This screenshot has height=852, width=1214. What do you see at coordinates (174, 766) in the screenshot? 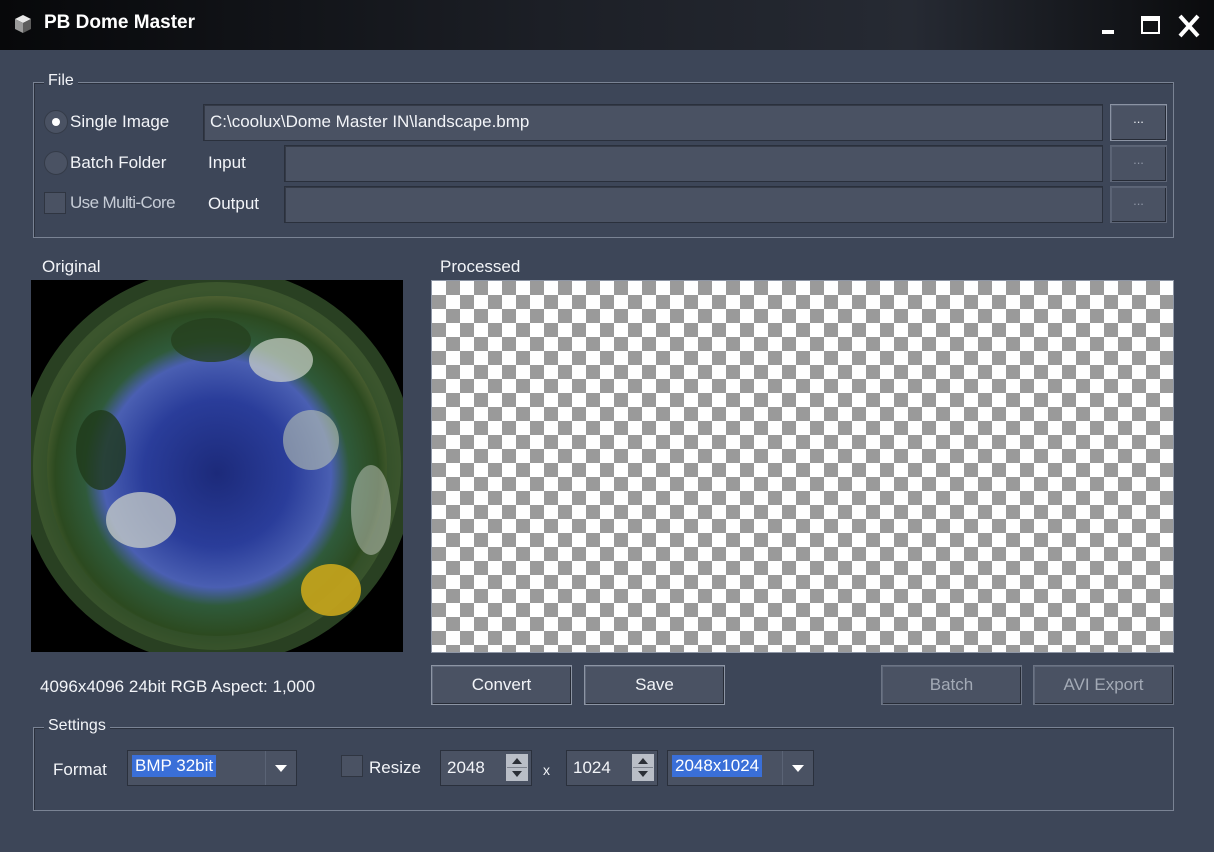
I see `format-selected-value: BMP 32bit` at bounding box center [174, 766].